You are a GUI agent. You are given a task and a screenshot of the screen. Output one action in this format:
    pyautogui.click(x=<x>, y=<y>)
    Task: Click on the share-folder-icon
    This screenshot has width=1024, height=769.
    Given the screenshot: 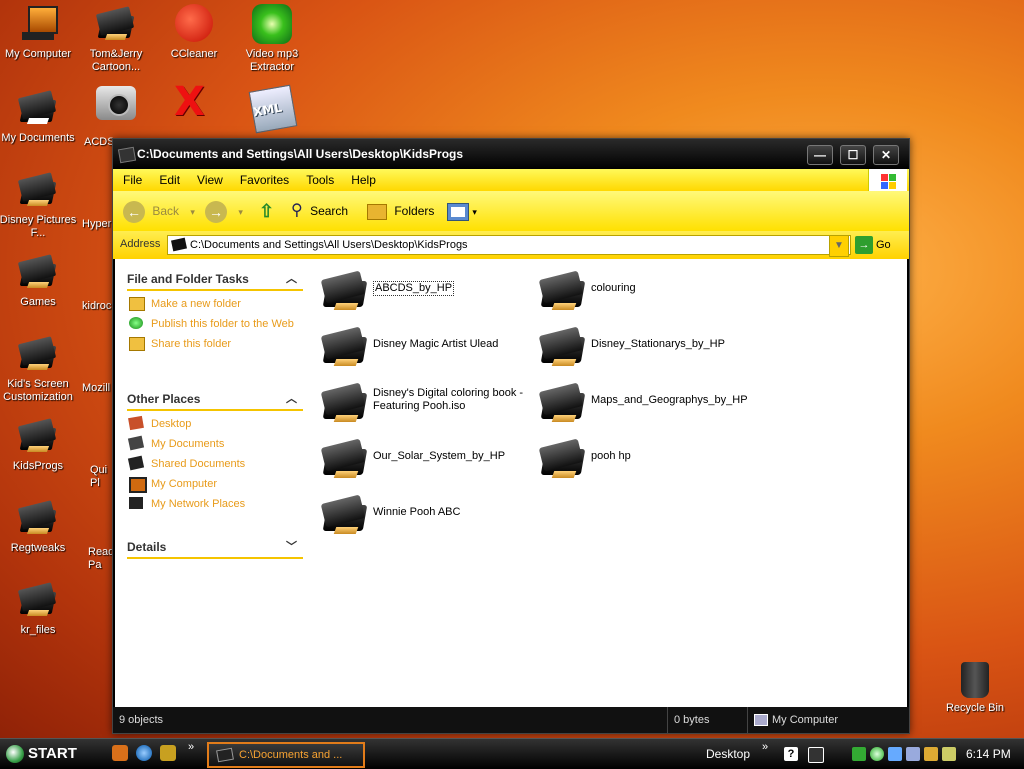 What is the action you would take?
    pyautogui.click(x=137, y=344)
    